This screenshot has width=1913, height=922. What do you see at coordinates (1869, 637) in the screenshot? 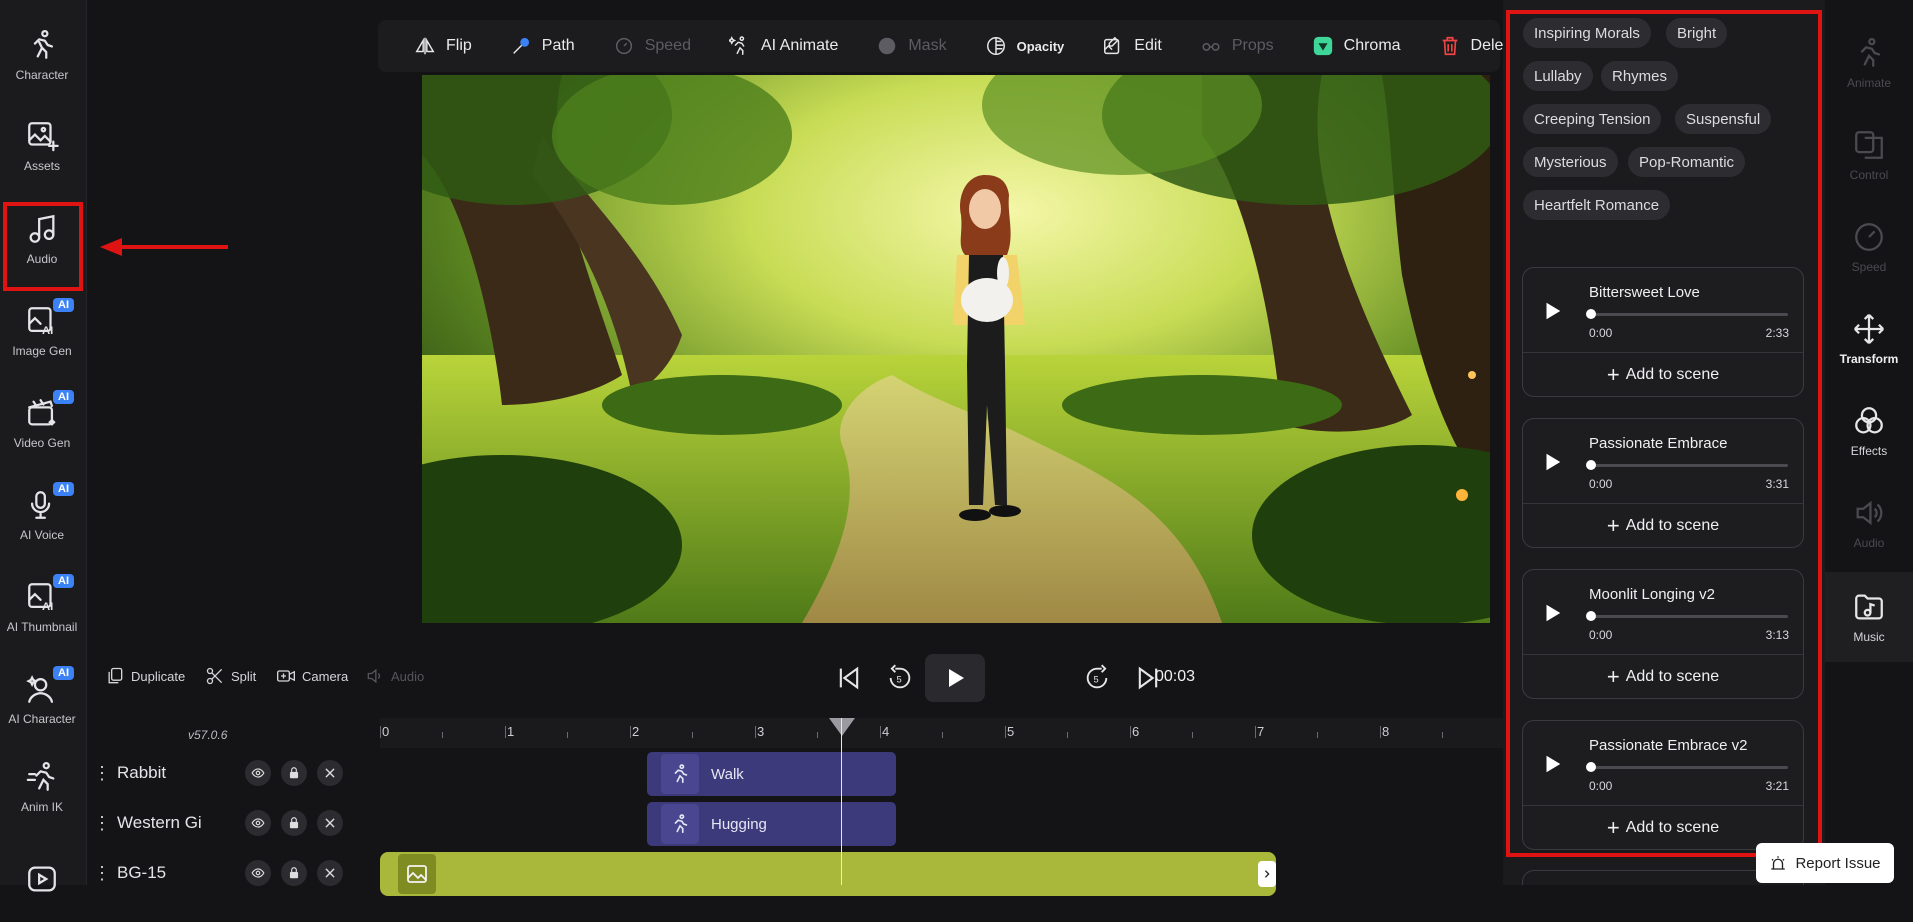
I see `rail-label: Music` at bounding box center [1869, 637].